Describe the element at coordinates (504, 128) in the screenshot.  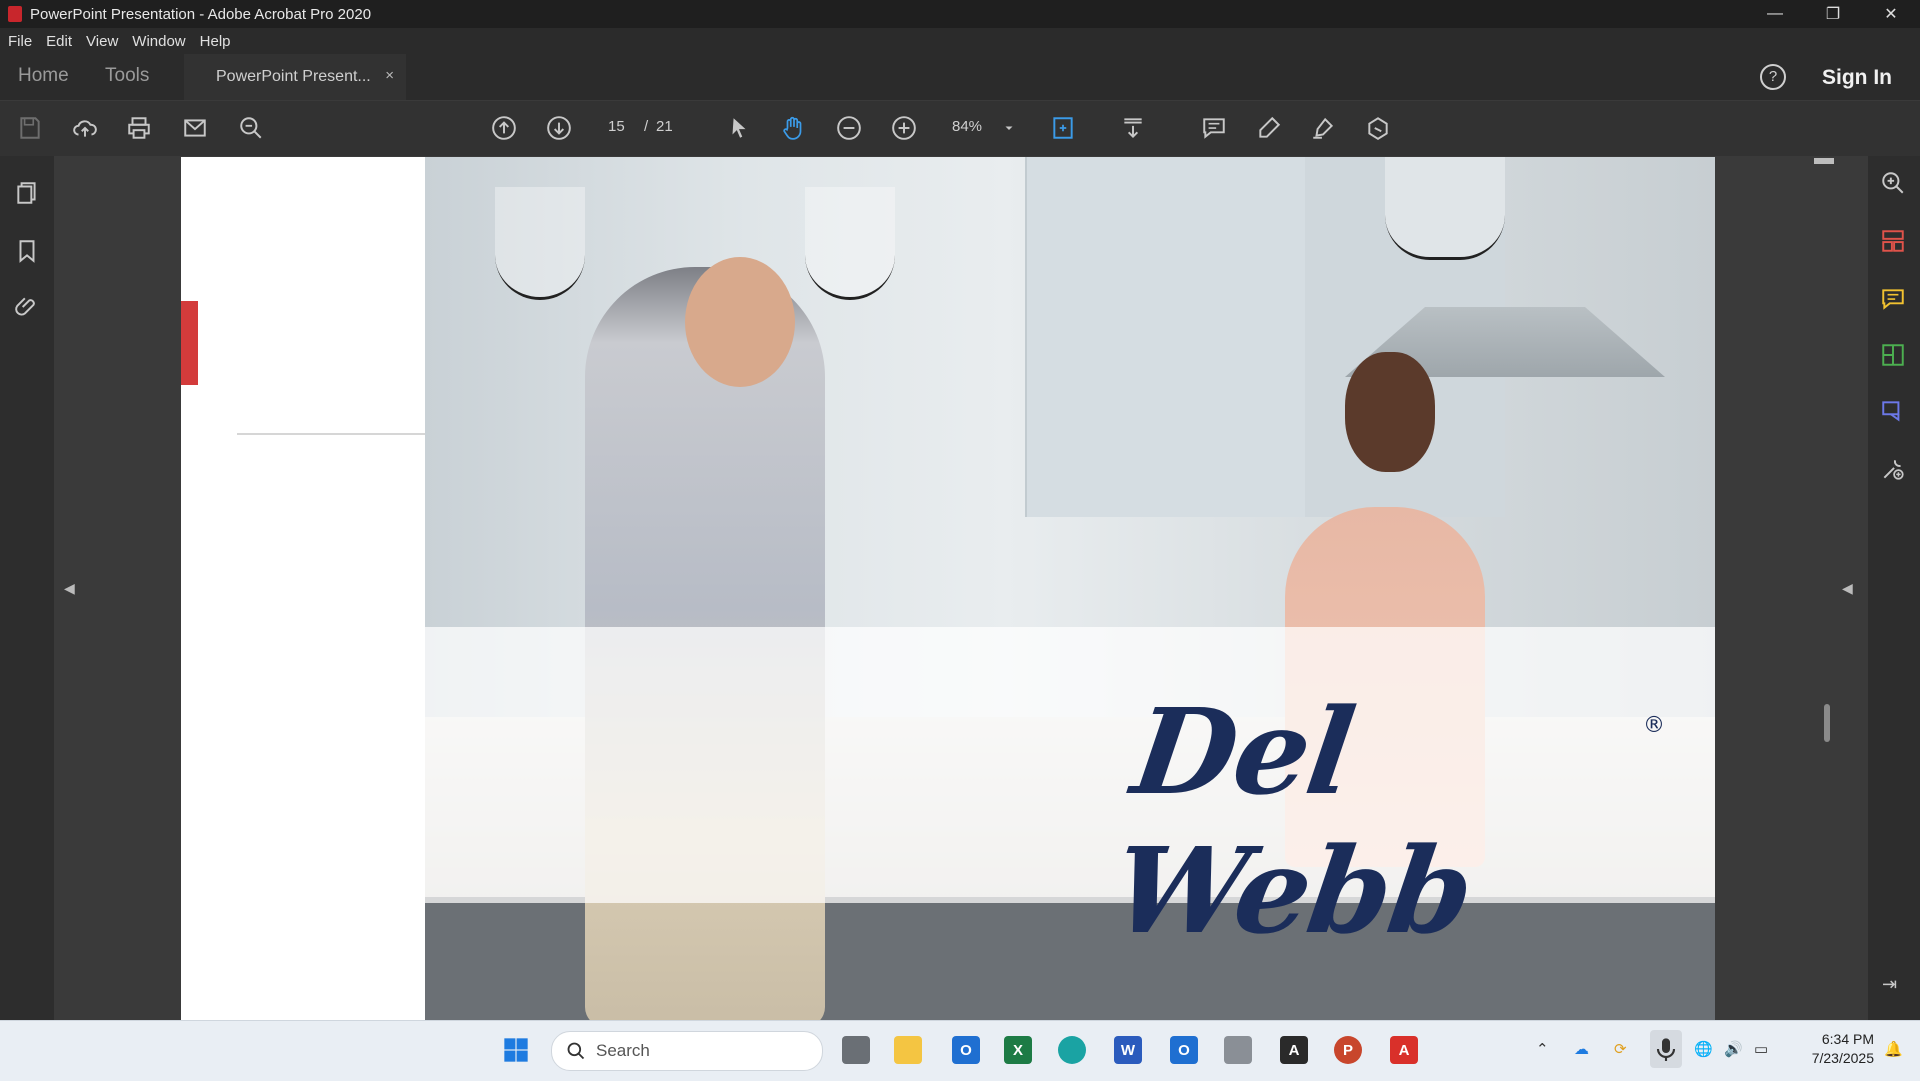
I see `previous-page-icon` at that location.